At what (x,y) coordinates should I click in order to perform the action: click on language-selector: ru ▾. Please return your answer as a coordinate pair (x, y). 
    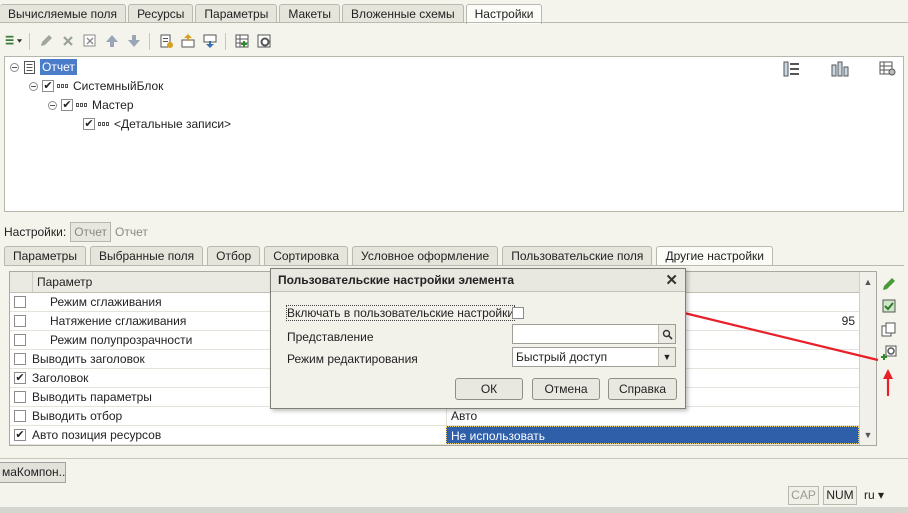
    Looking at the image, I should click on (874, 495).